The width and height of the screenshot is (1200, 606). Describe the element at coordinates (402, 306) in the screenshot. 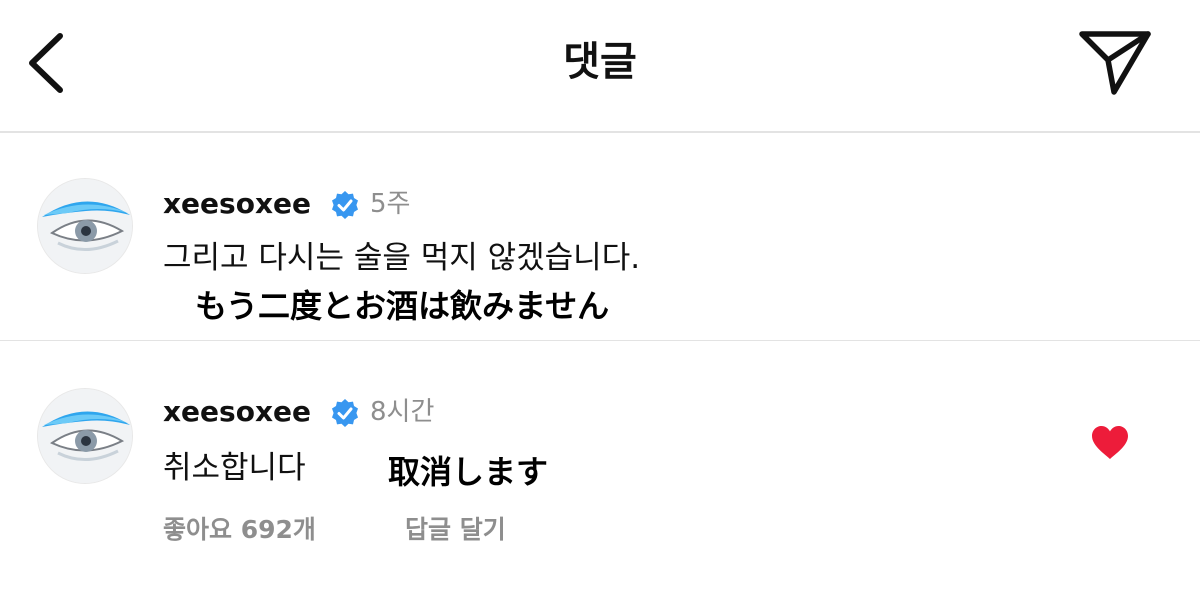

I see `translation-caption: もう二度とお酒は飲みません` at that location.